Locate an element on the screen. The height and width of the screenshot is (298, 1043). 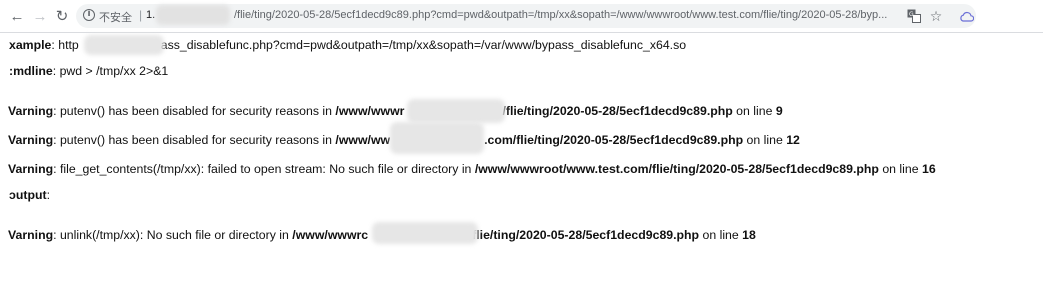
back-arrow-icon: ← is located at coordinates (17, 16).